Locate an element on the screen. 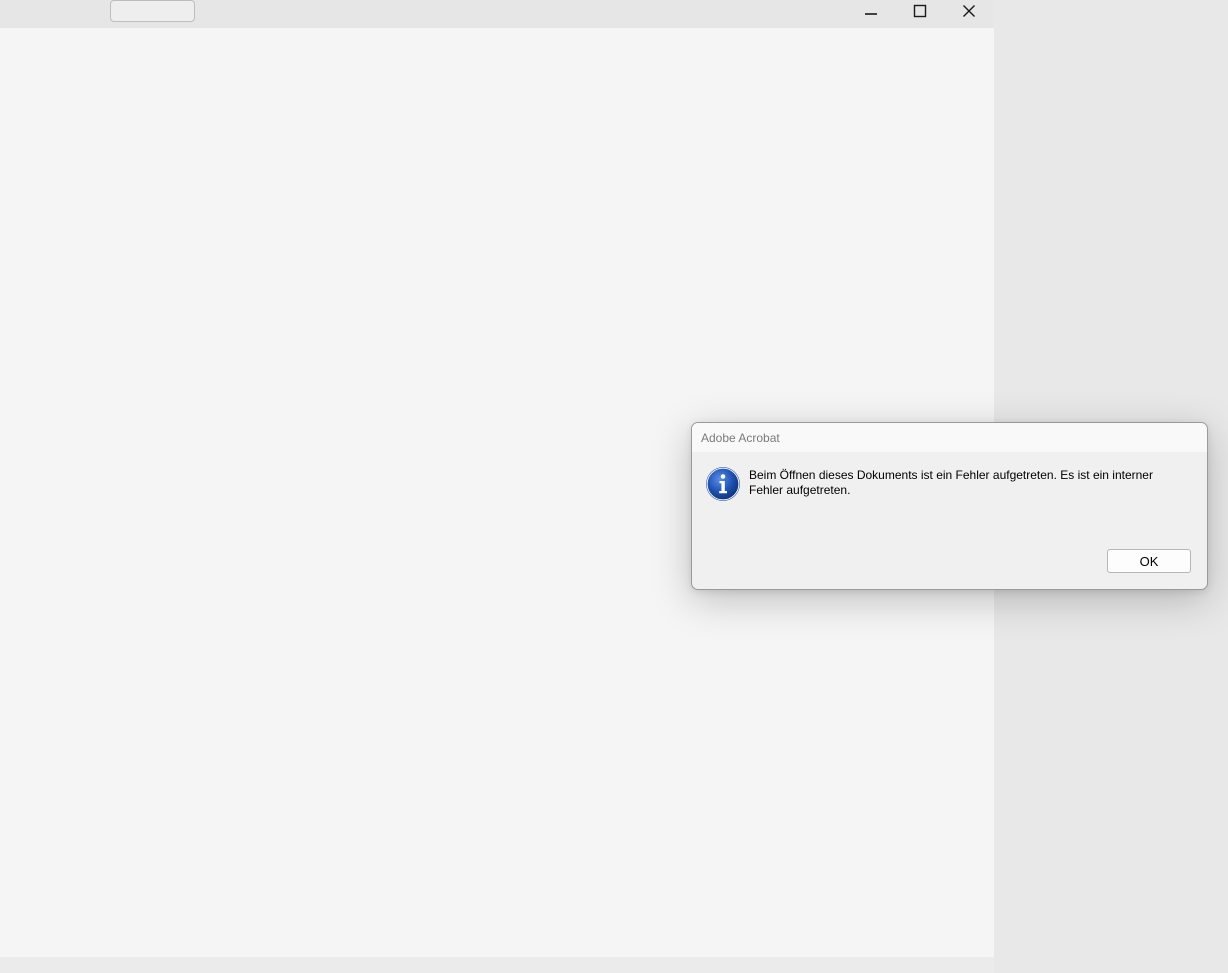  dialog-titlebar: Adobe Acrobat is located at coordinates (949, 438).